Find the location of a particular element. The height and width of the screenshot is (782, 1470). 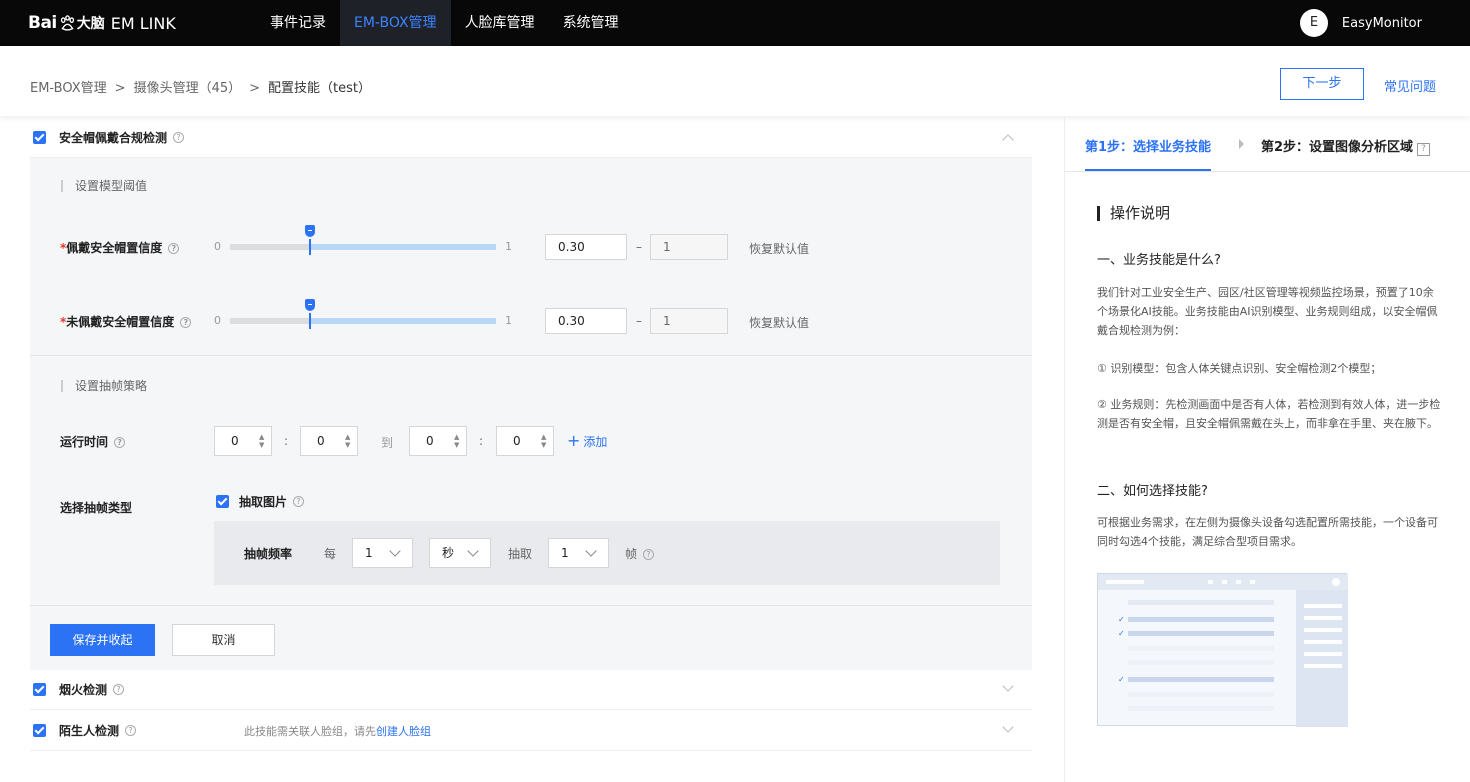

step-2-tab: 第2步：设置图像分析区域? is located at coordinates (1346, 146).